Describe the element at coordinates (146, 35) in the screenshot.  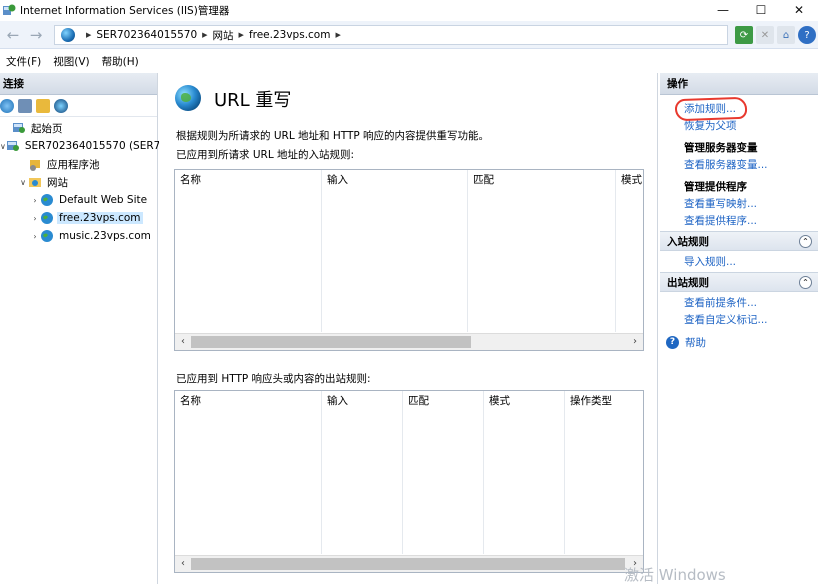
I see `breadcrumb-server: SER702364015570` at that location.